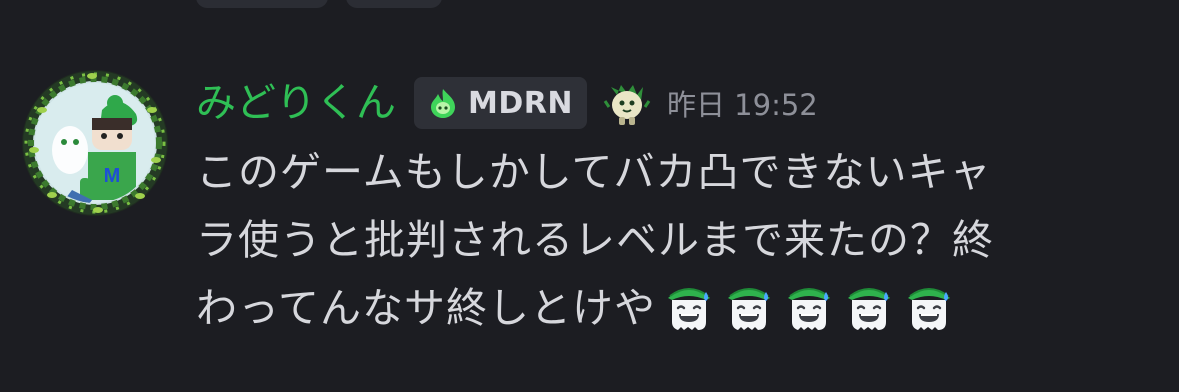  I want to click on message-header: みどりくん MDRN 昨日 19:52, so click(507, 103).